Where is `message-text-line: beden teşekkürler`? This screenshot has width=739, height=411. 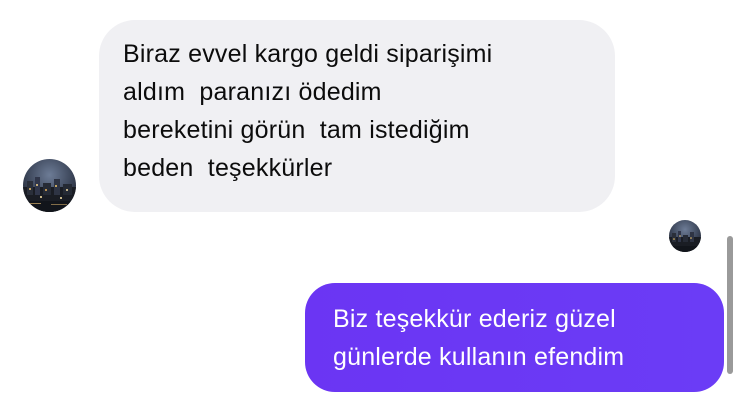 message-text-line: beden teşekkürler is located at coordinates (228, 168).